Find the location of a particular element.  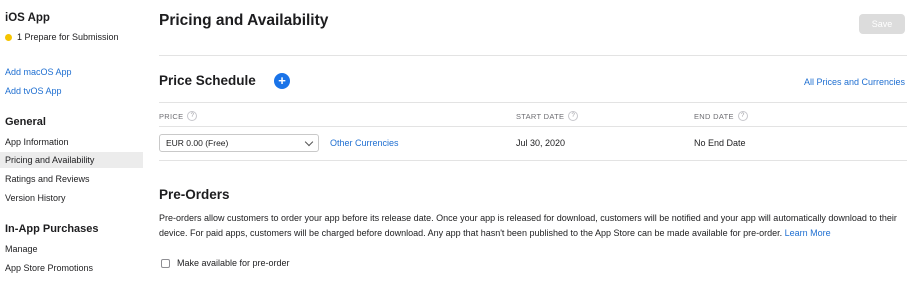

sidebar-item-ratings-reviews: Ratings and Reviews is located at coordinates (71, 179).